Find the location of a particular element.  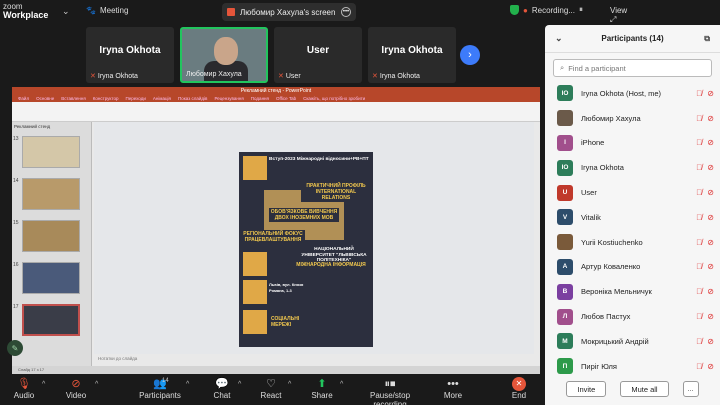

participant-row: B Вероніка Мельничук 🎙̸ ⊘ is located at coordinates (632, 291).